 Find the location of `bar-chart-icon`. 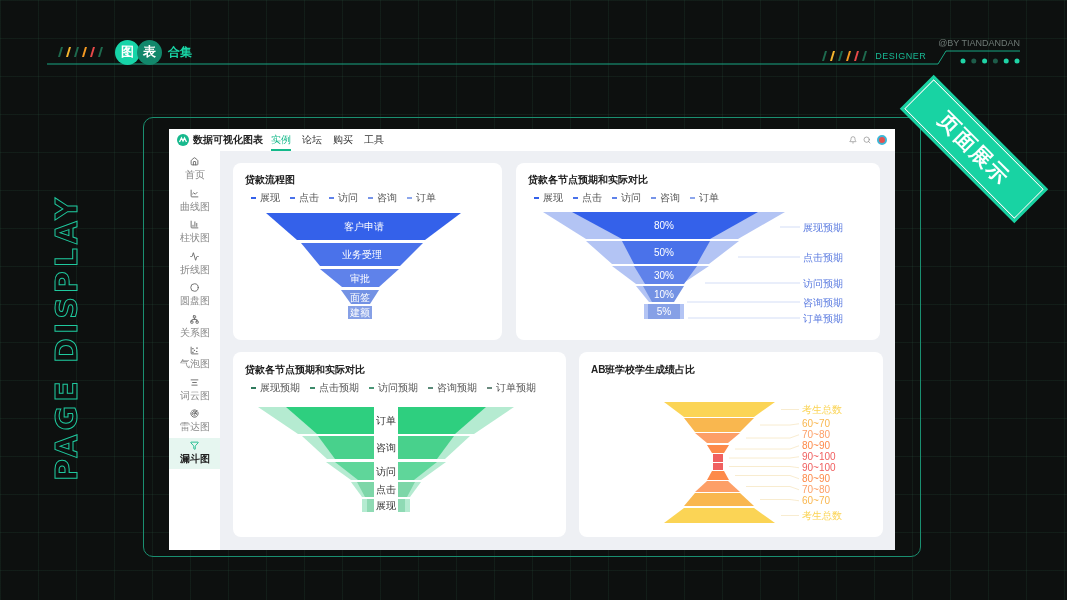

bar-chart-icon is located at coordinates (194, 225).